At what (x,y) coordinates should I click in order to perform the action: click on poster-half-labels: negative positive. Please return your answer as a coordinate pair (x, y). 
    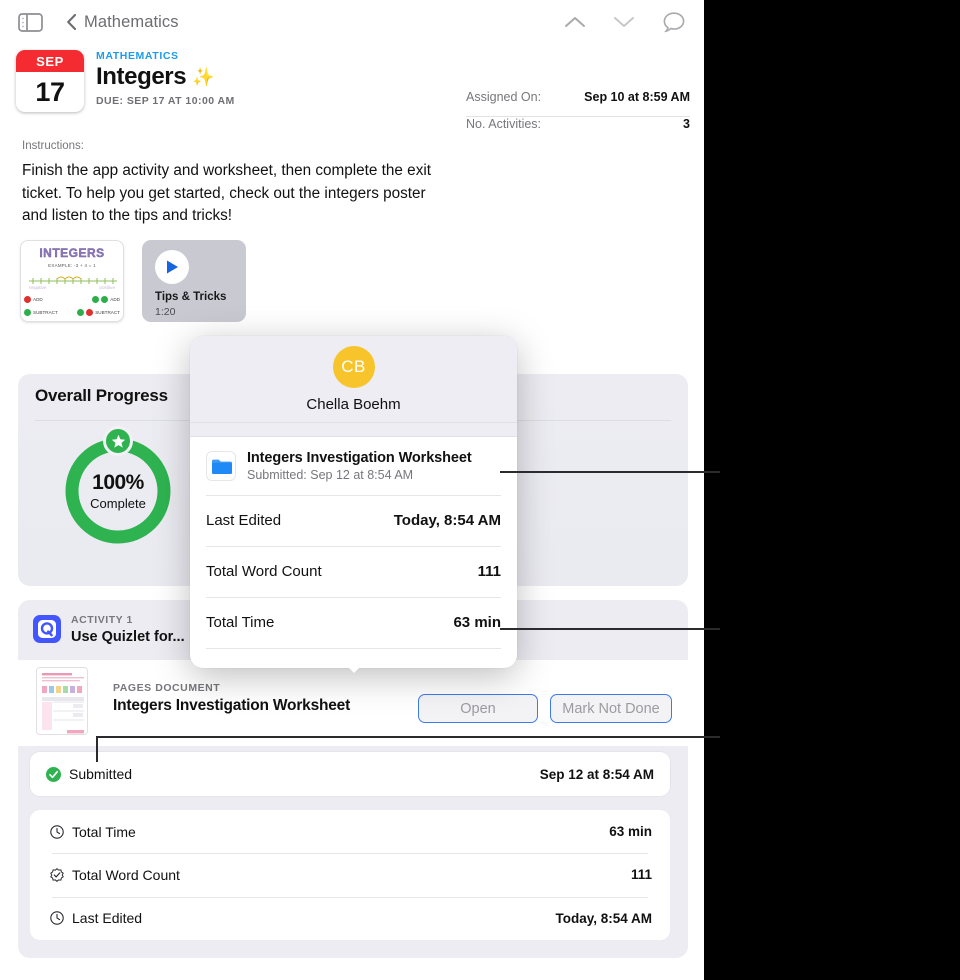
    Looking at the image, I should click on (72, 287).